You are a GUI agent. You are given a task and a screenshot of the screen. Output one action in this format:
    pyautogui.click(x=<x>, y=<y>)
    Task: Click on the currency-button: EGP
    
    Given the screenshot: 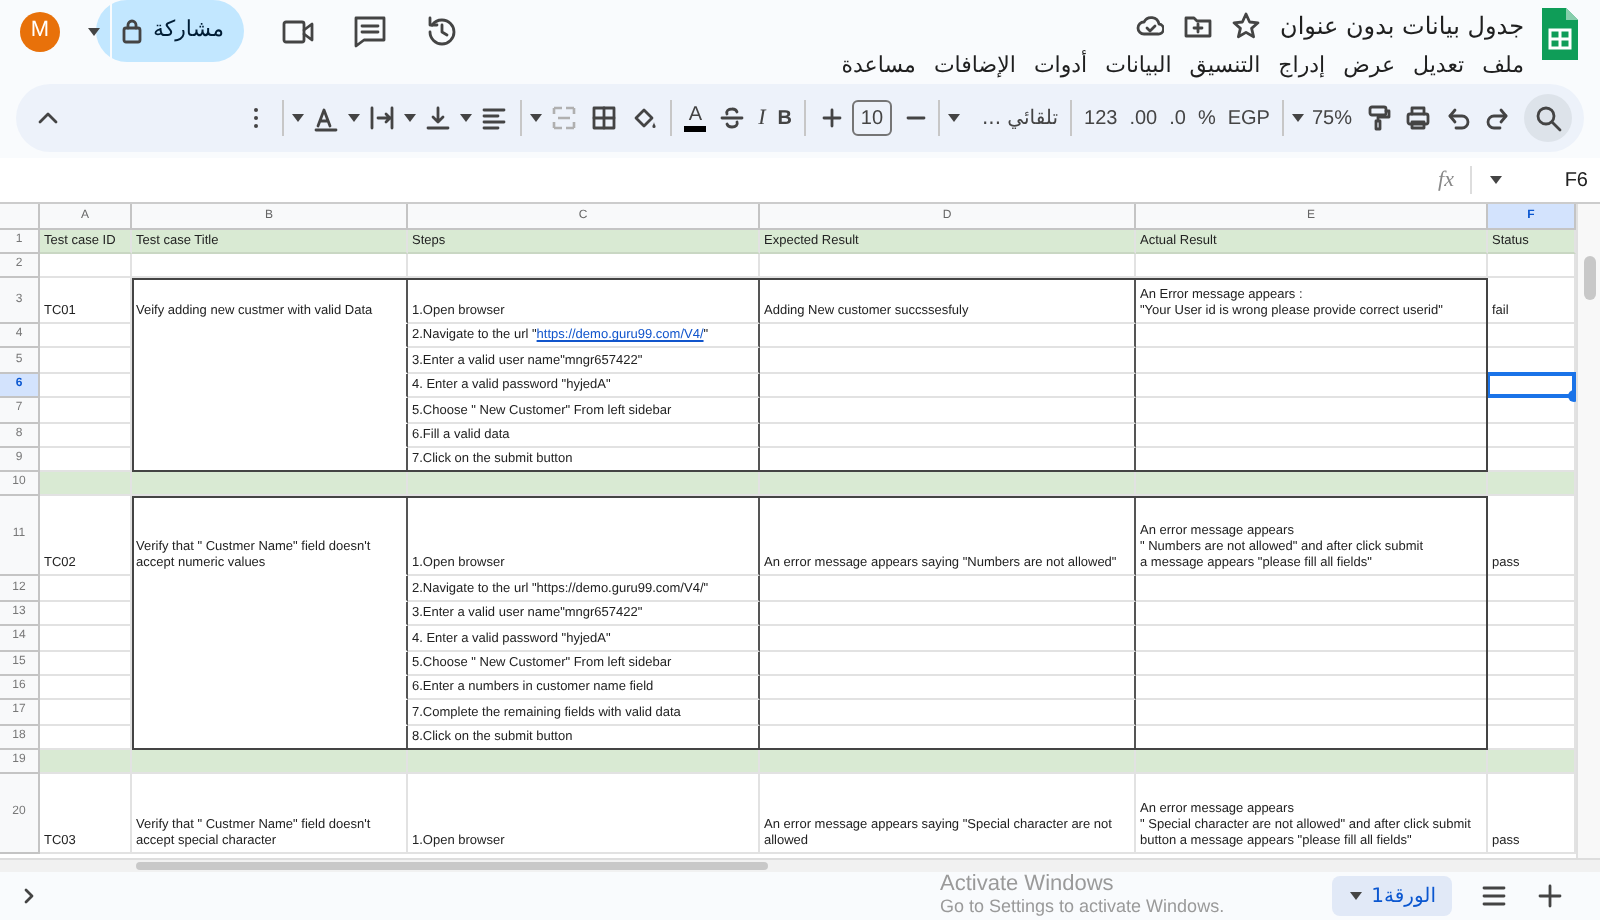 What is the action you would take?
    pyautogui.click(x=1248, y=118)
    